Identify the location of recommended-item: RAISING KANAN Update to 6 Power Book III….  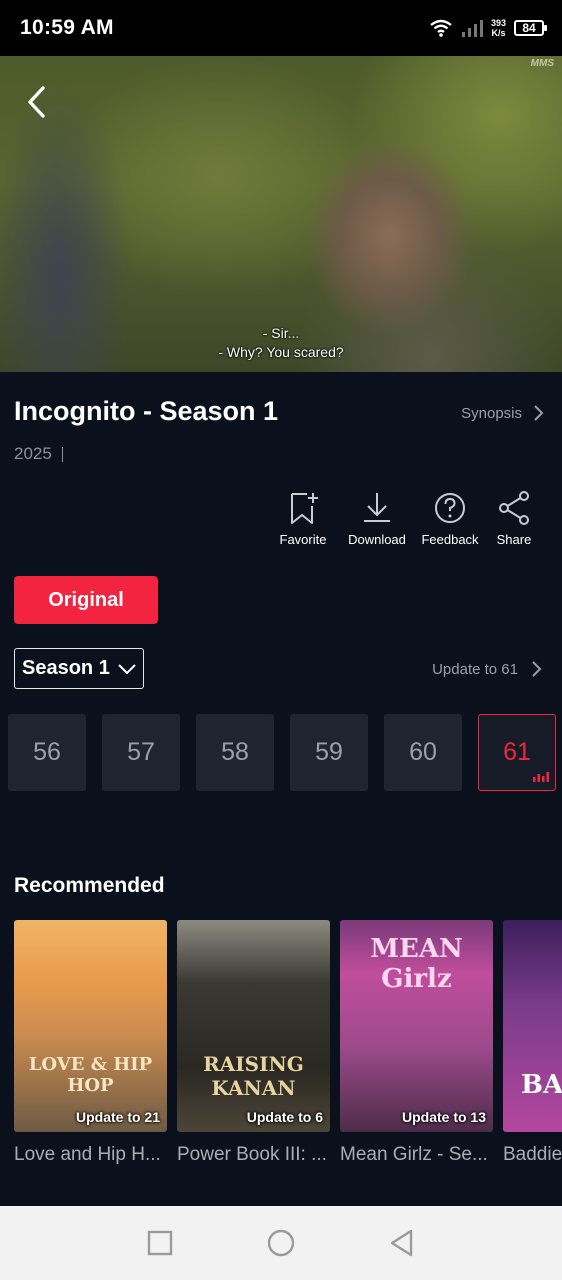
(253, 1043).